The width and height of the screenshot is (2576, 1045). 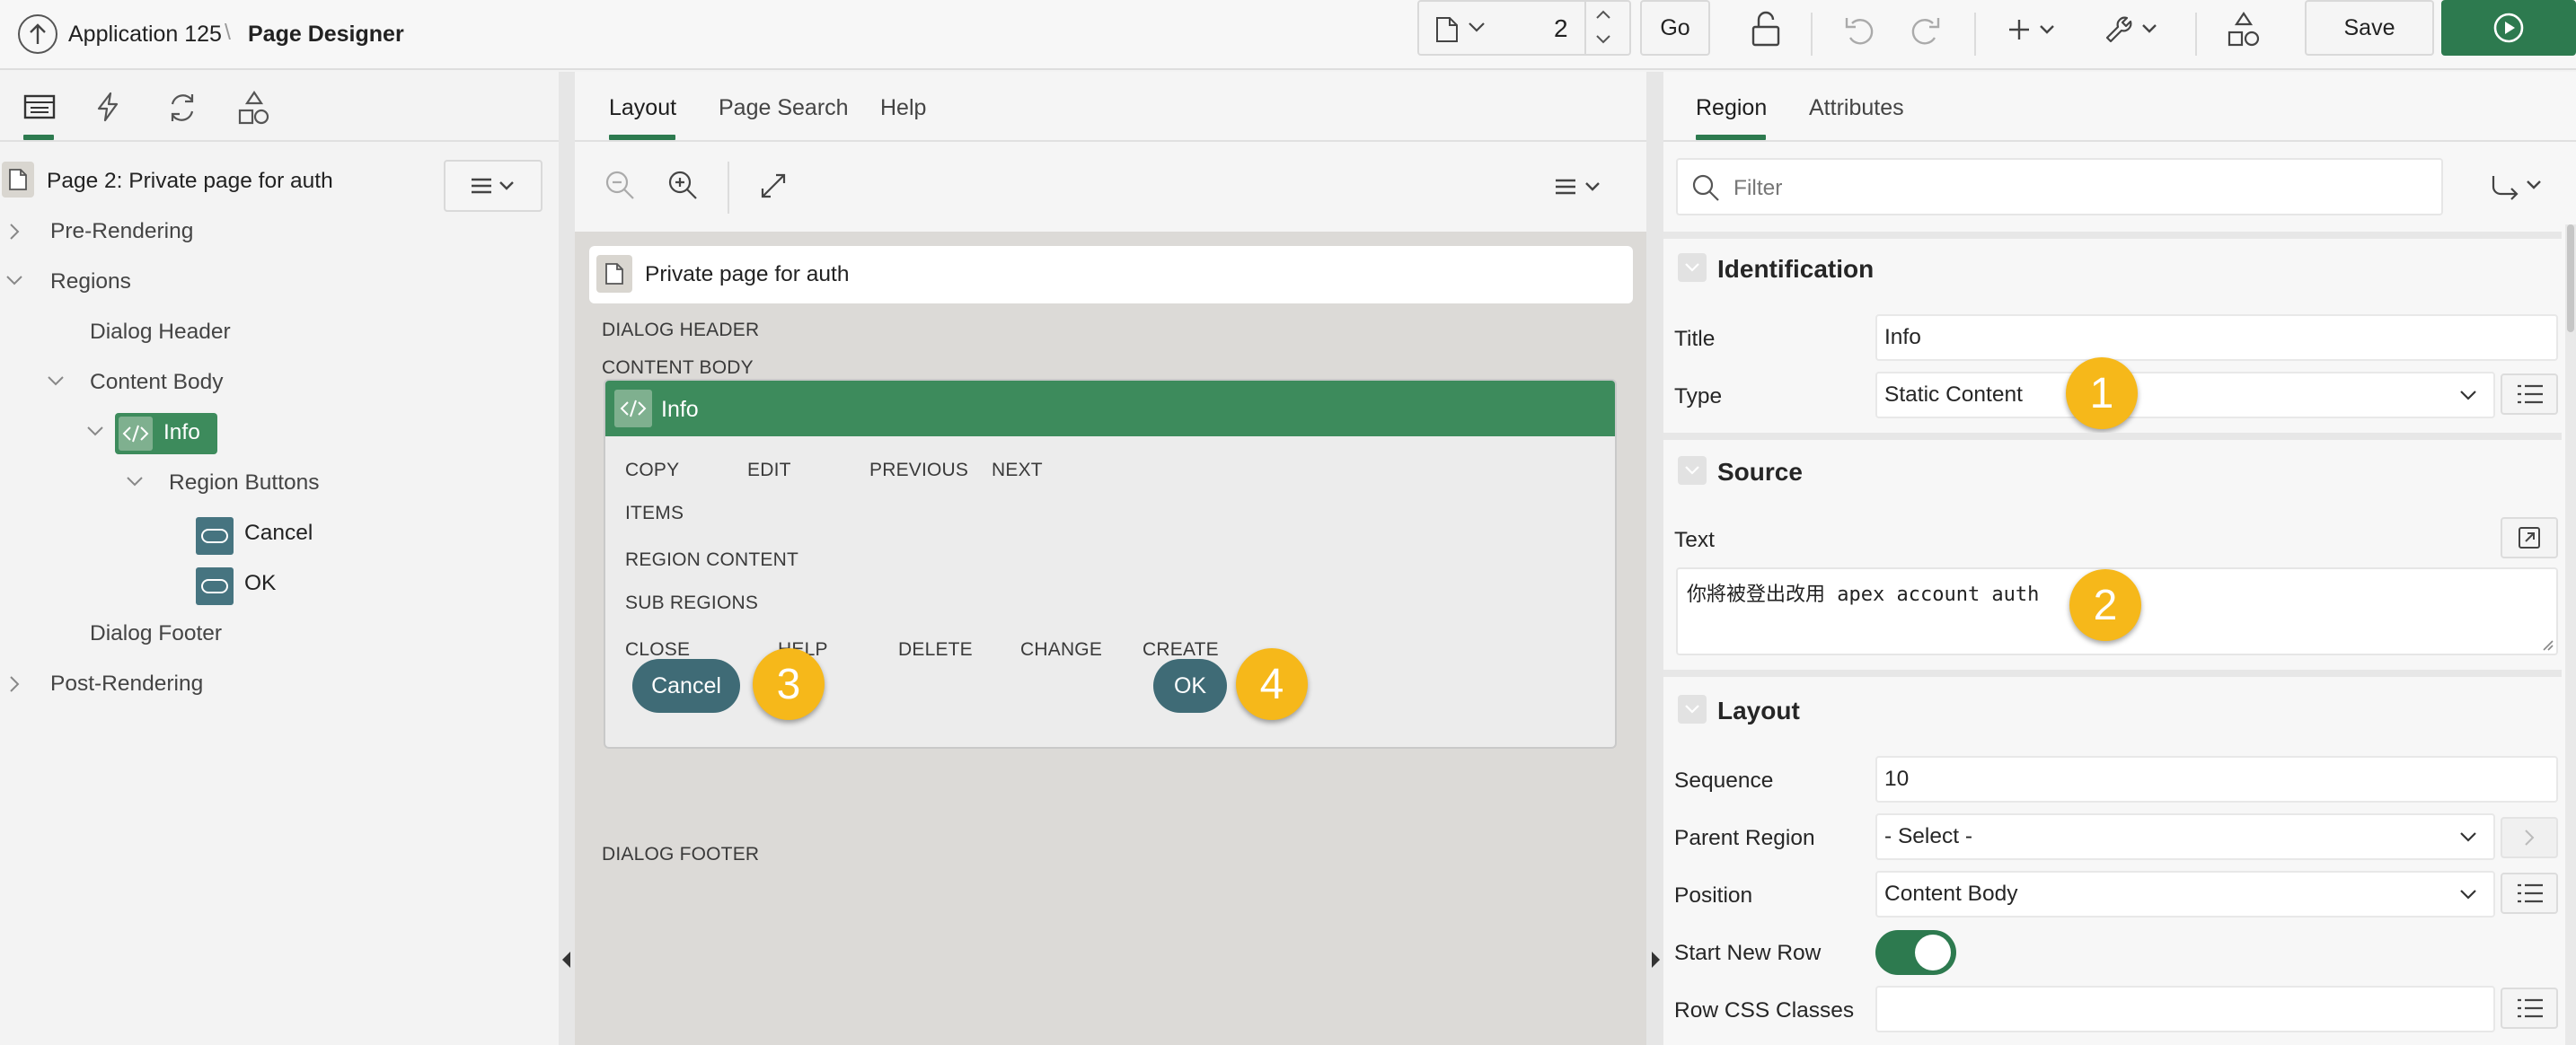 I want to click on create-plus-icon, so click(x=2033, y=29).